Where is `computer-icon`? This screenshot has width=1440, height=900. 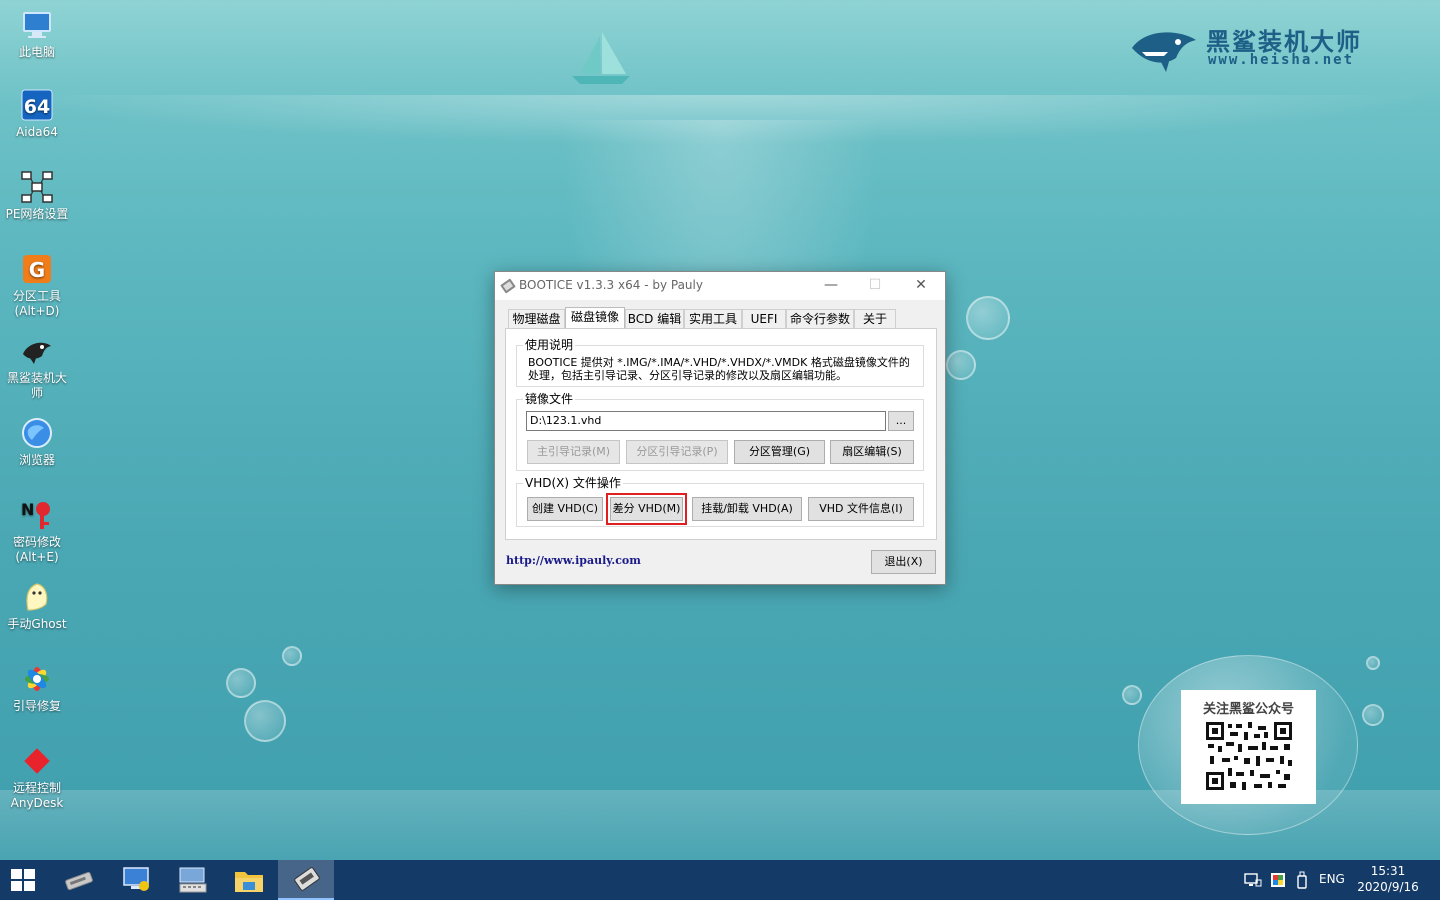
computer-icon is located at coordinates (37, 25).